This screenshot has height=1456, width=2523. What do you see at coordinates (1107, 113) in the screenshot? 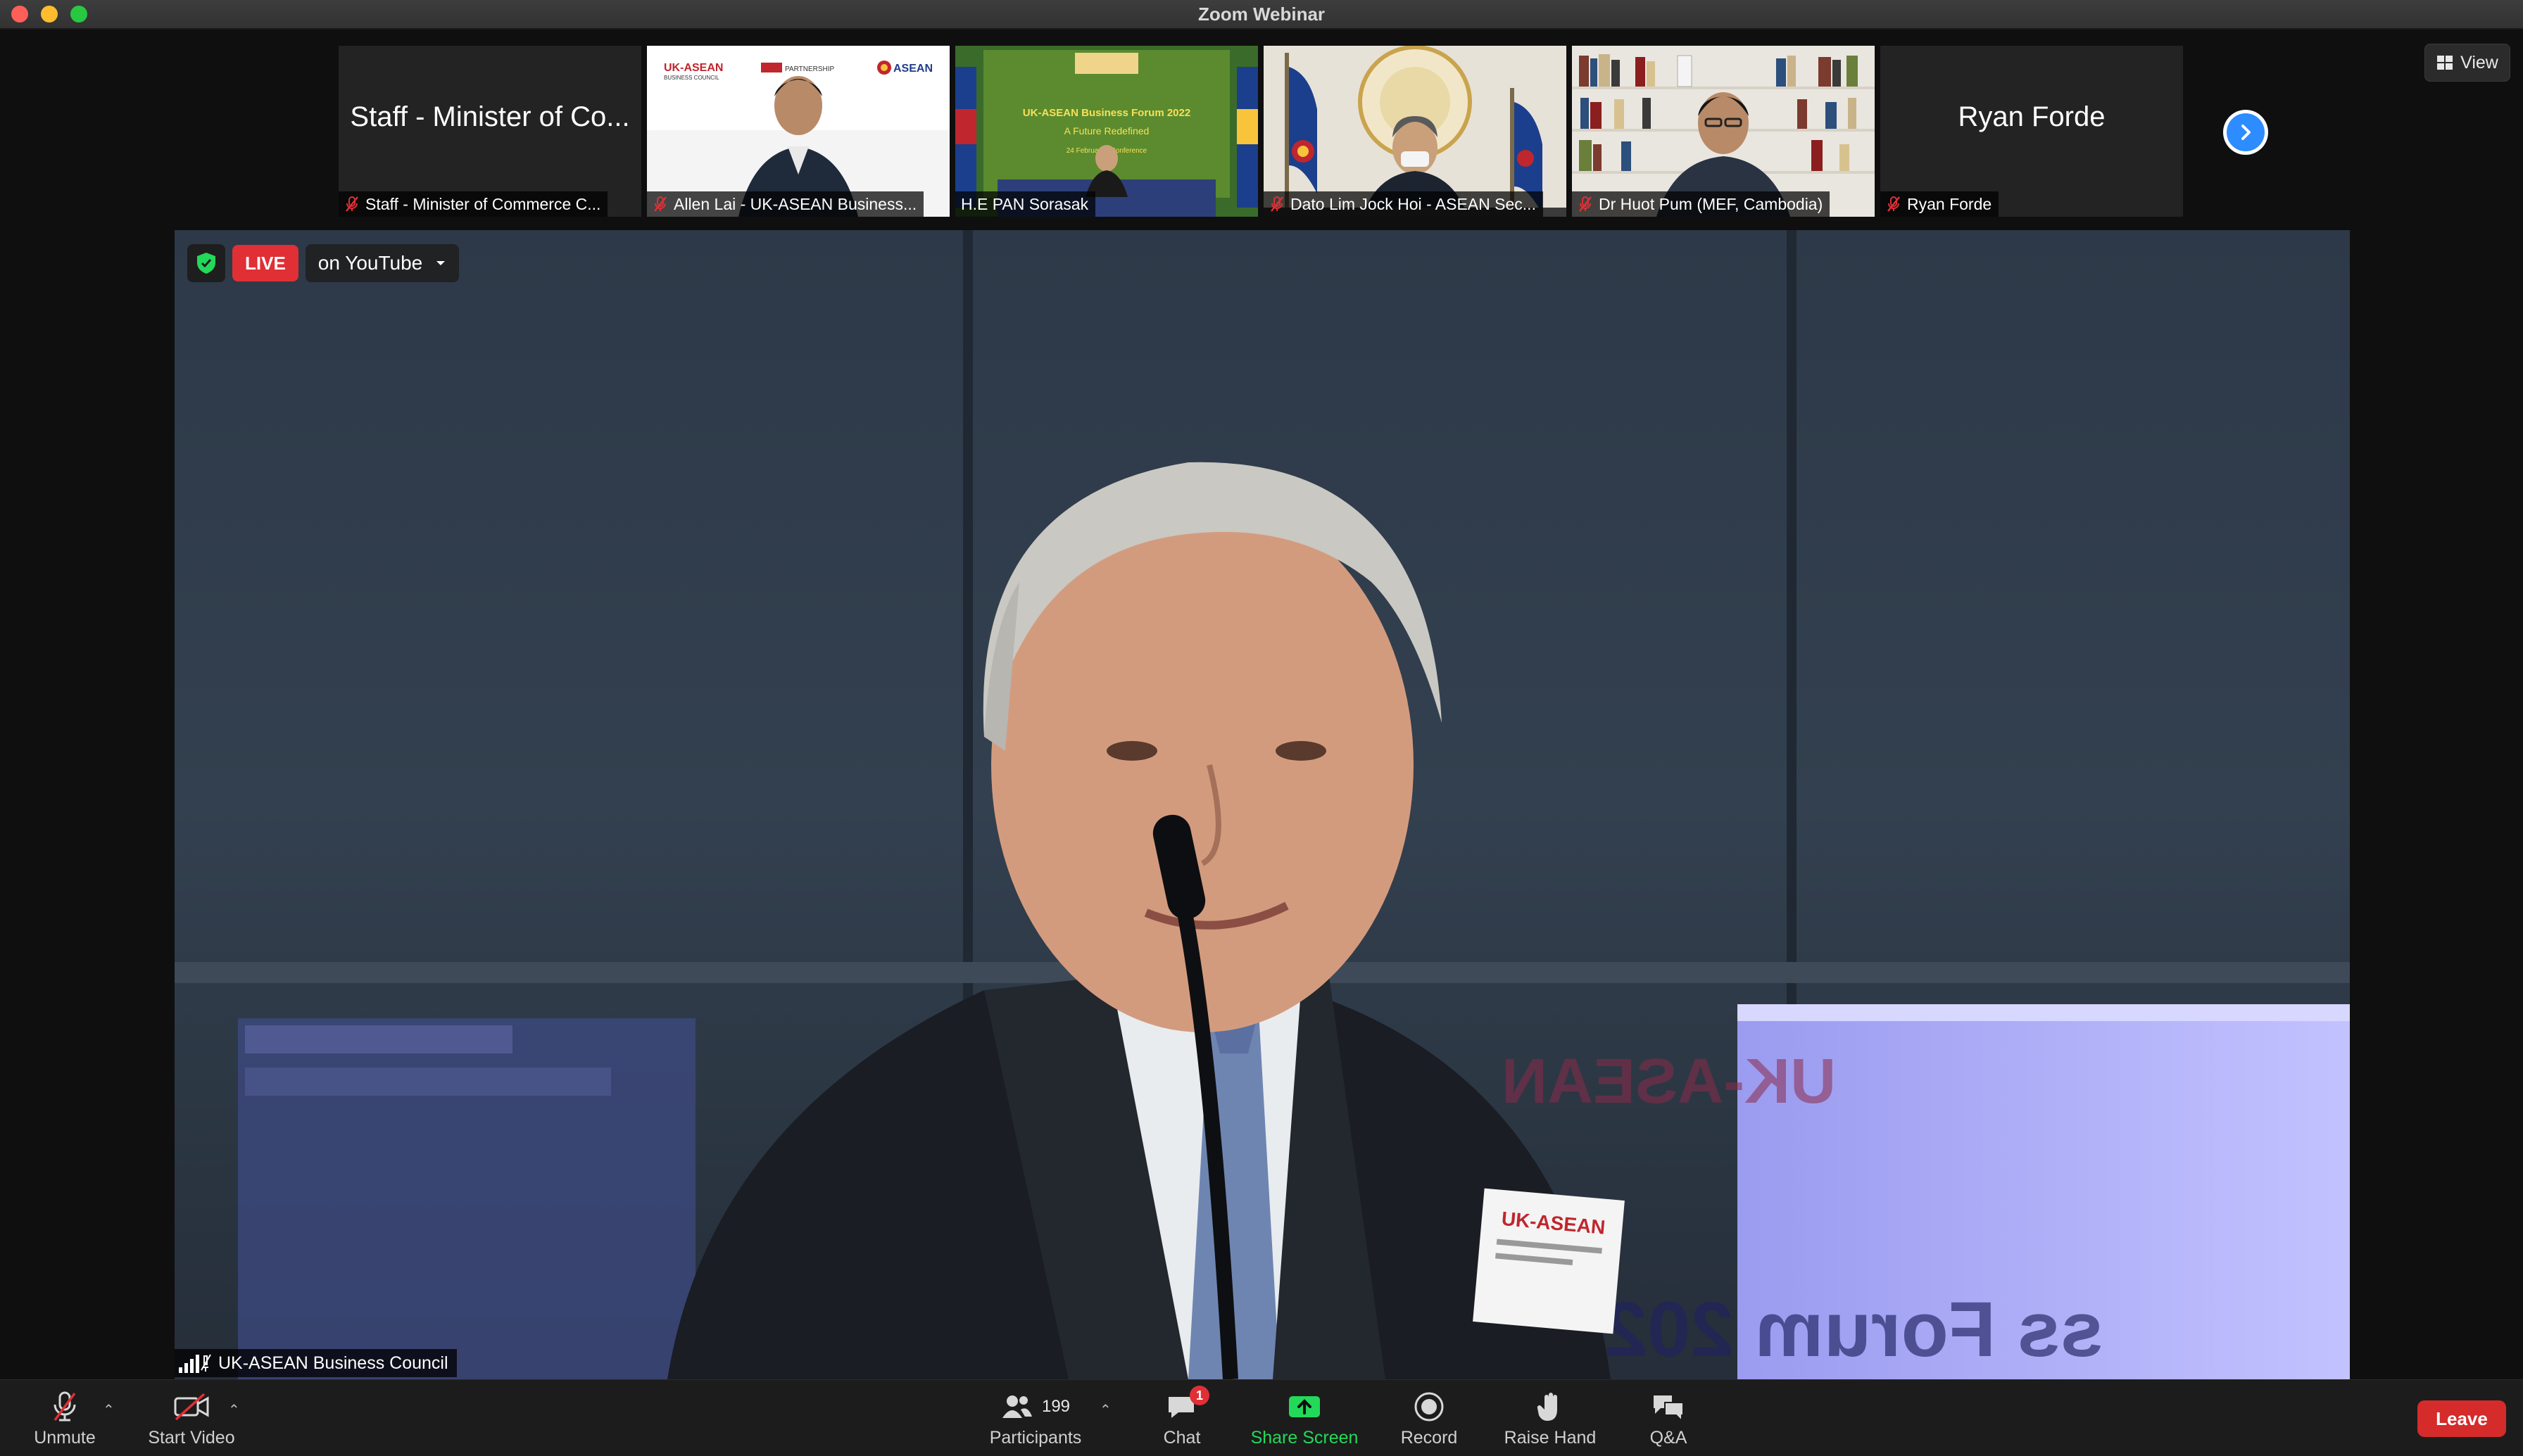
I see `banner-title: UK-ASEAN Business Forum 2022` at bounding box center [1107, 113].